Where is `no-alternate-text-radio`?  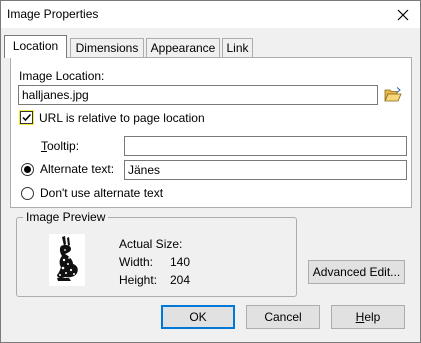 no-alternate-text-radio is located at coordinates (27, 193).